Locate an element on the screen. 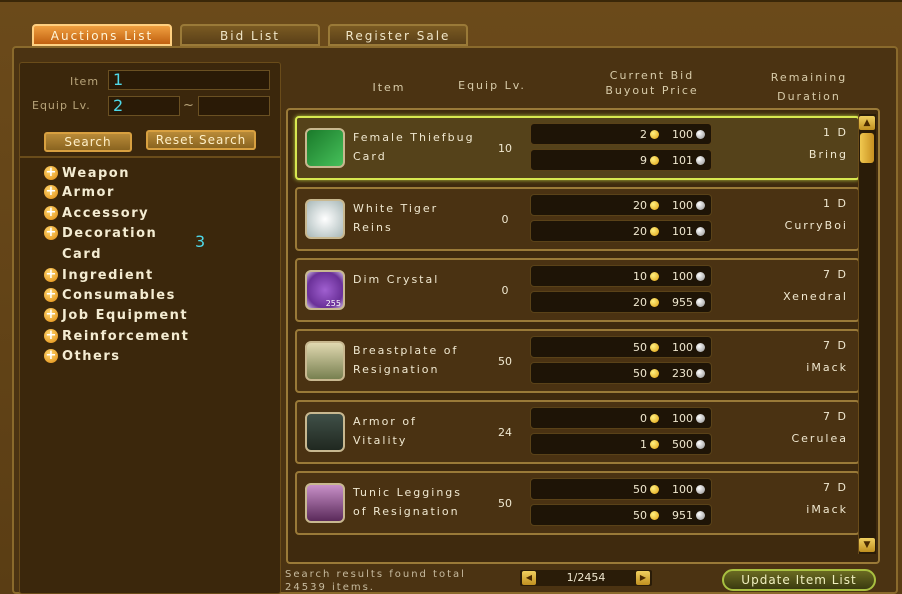 The height and width of the screenshot is (594, 902). item-name-line1: White Tiger is located at coordinates (396, 208).